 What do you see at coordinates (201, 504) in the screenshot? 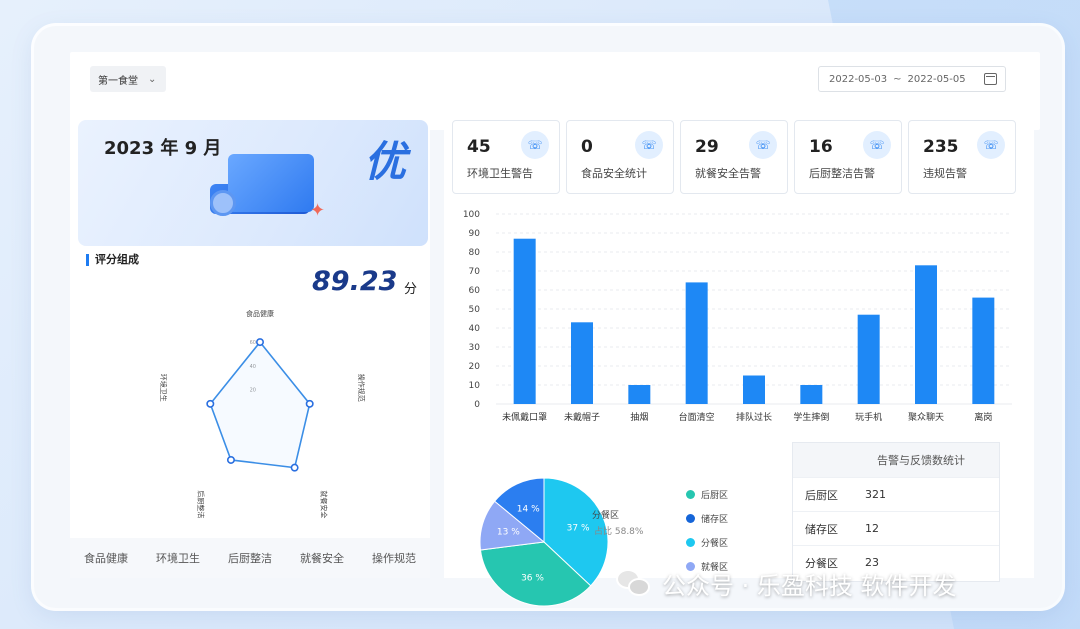
I see `radar-axis-label: 后厨整洁` at bounding box center [201, 504].